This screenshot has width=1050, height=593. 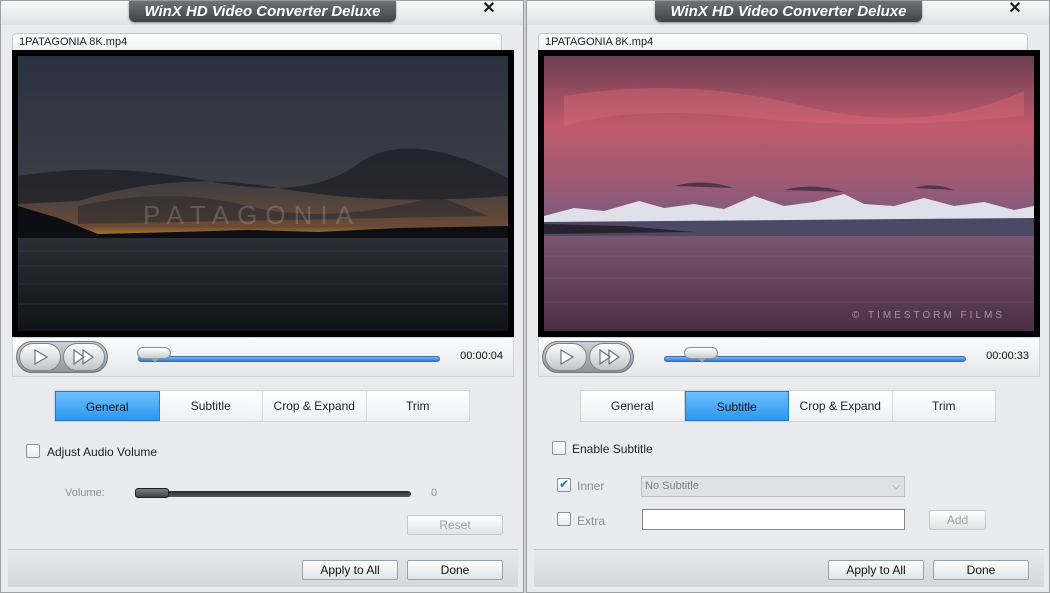 I want to click on chevron-down-icon: ⌵, so click(x=896, y=486).